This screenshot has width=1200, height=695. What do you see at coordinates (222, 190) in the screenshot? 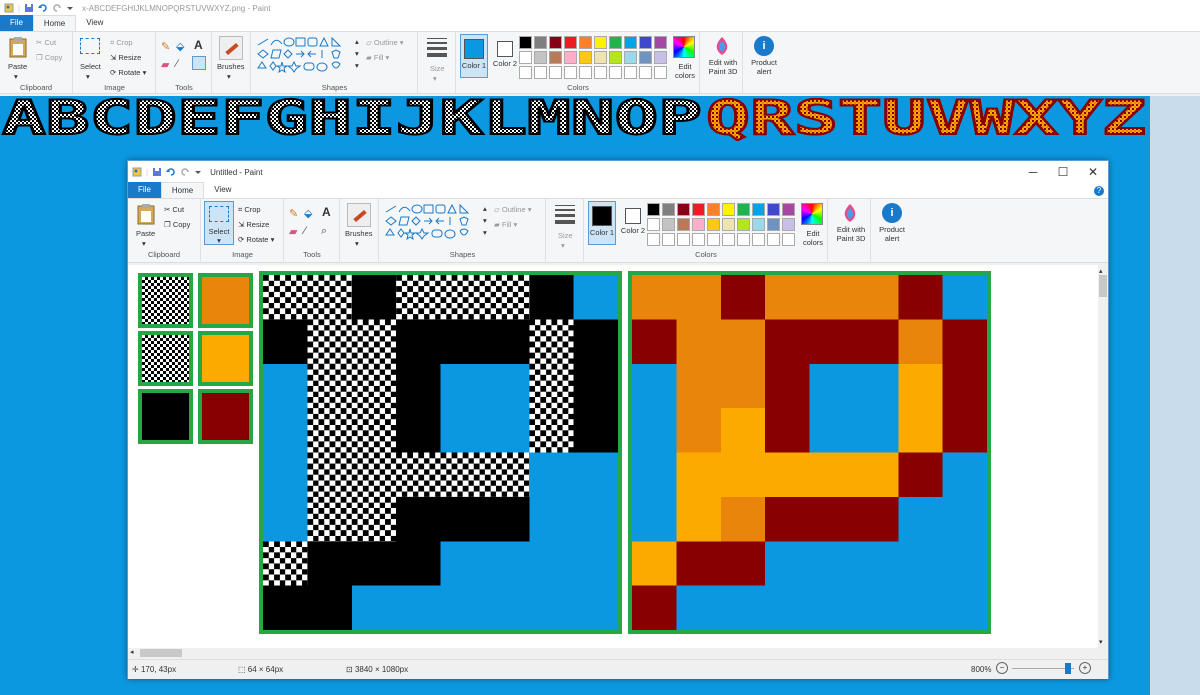
I see `tab-view: View` at bounding box center [222, 190].